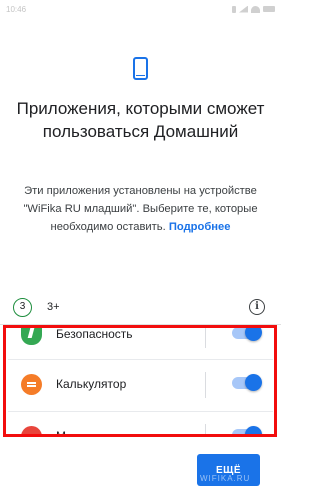  I want to click on apps-section-header: 3 3+ i, so click(140, 309).